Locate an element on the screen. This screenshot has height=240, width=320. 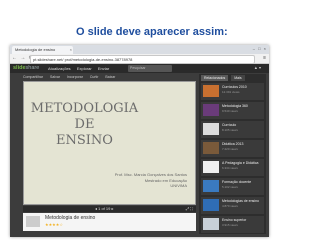
fullscreen-icon: ⤢ ⛶ is located at coordinates (189, 209).